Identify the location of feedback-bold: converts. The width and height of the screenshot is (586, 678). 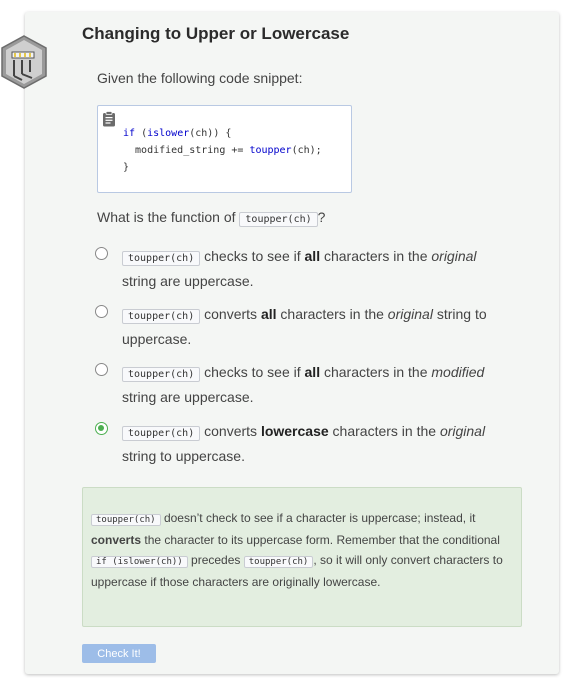
(116, 540).